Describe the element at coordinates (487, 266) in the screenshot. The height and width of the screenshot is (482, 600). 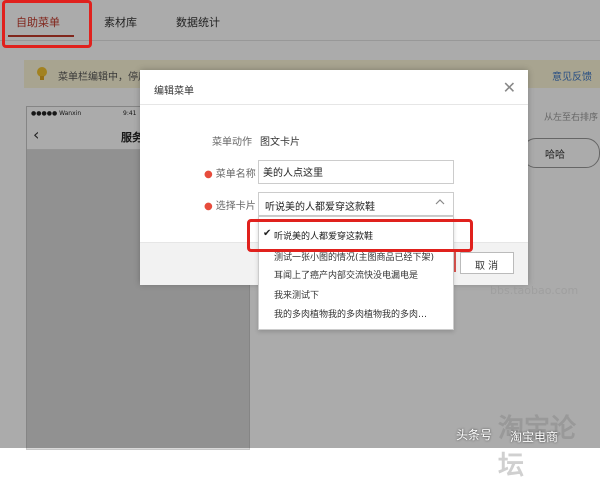
I see `cancel-label: 取 消` at that location.